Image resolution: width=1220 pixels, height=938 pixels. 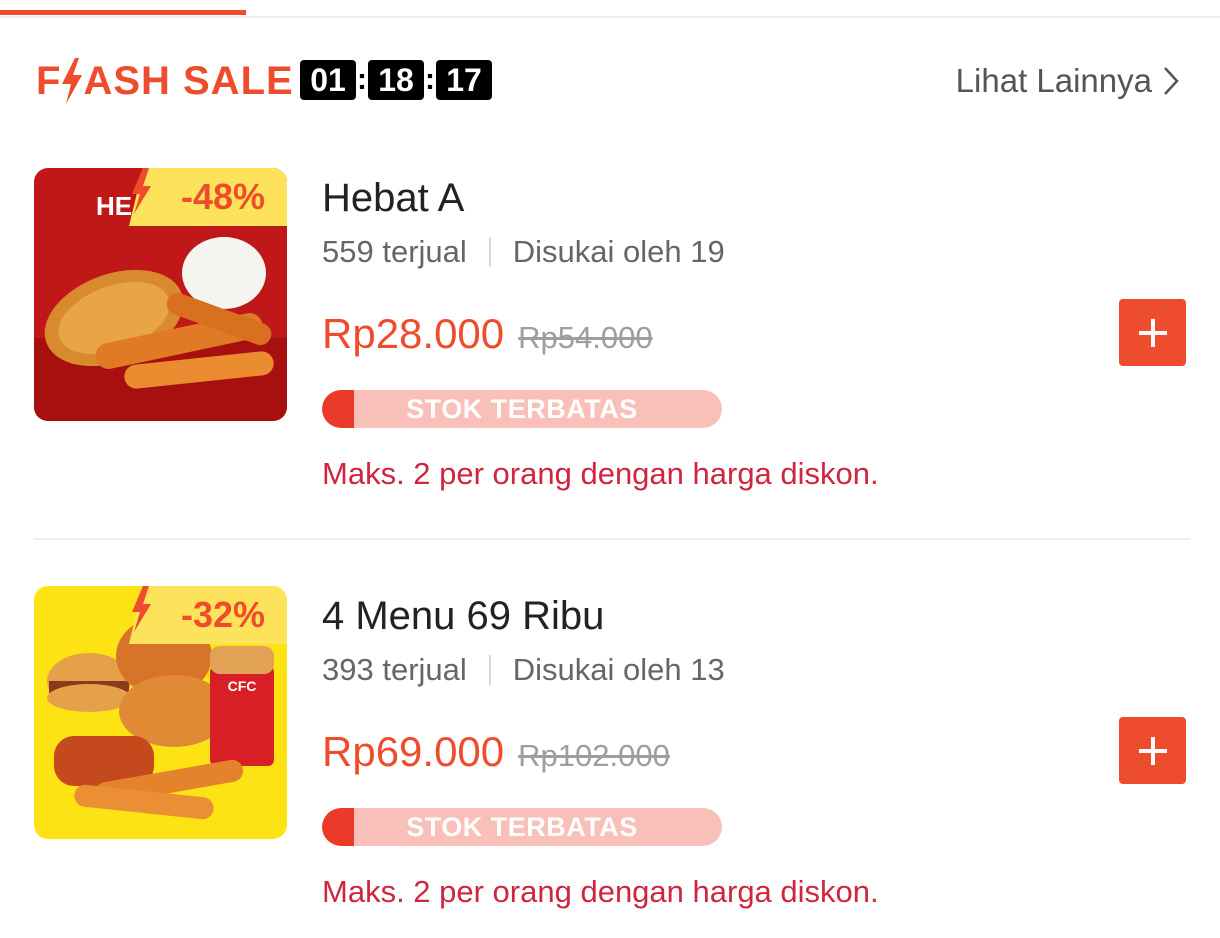 I want to click on image-text: HE, so click(x=114, y=206).